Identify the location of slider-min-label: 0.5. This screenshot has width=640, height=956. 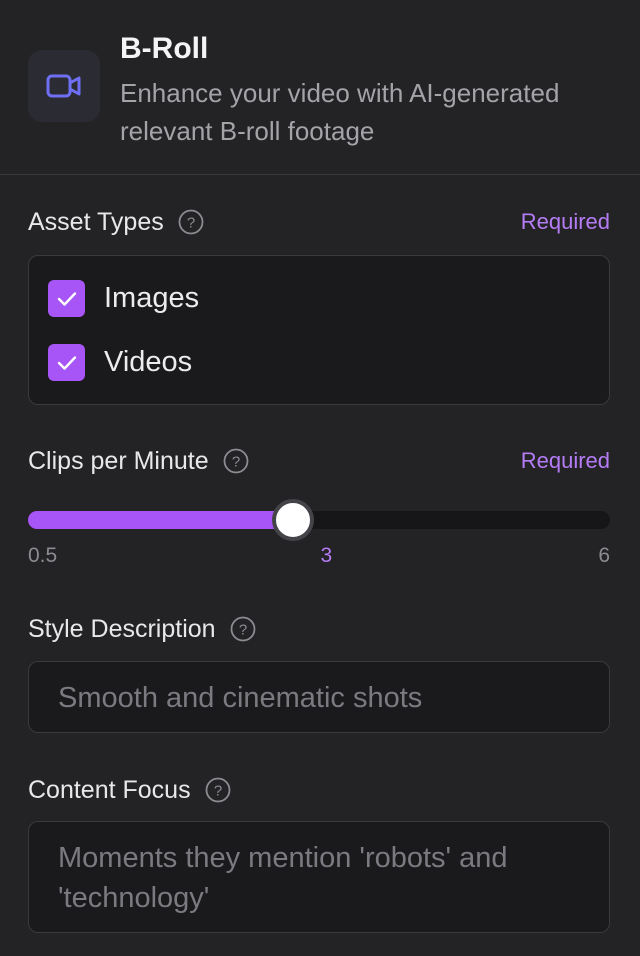
(43, 555).